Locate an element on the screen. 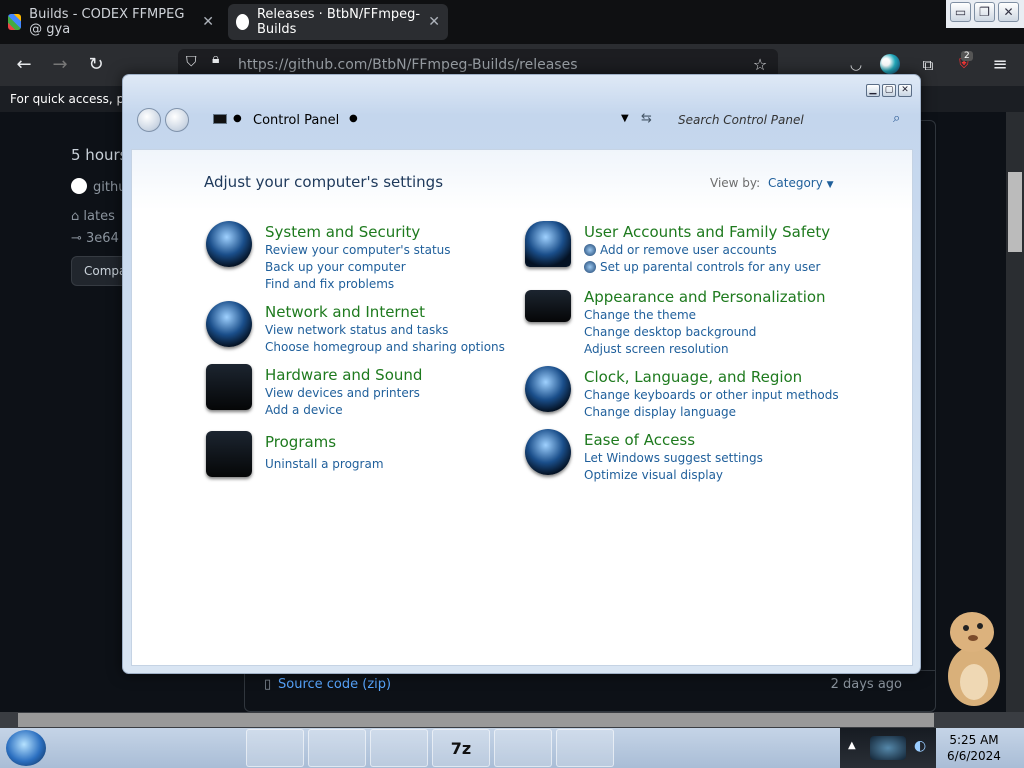 This screenshot has width=1024, height=768. taskbar-app-icon is located at coordinates (89, 748).